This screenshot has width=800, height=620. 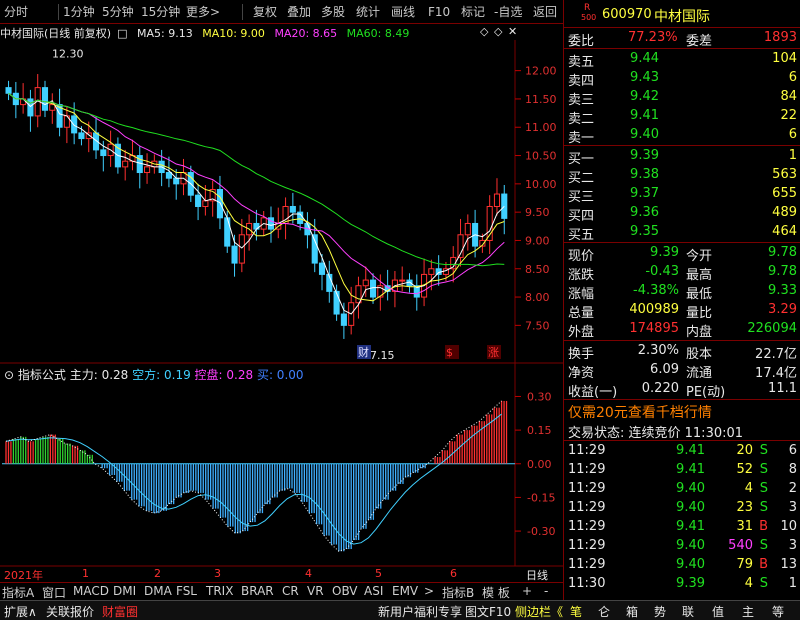 I want to click on fuquan-button: 复权, so click(x=265, y=12).